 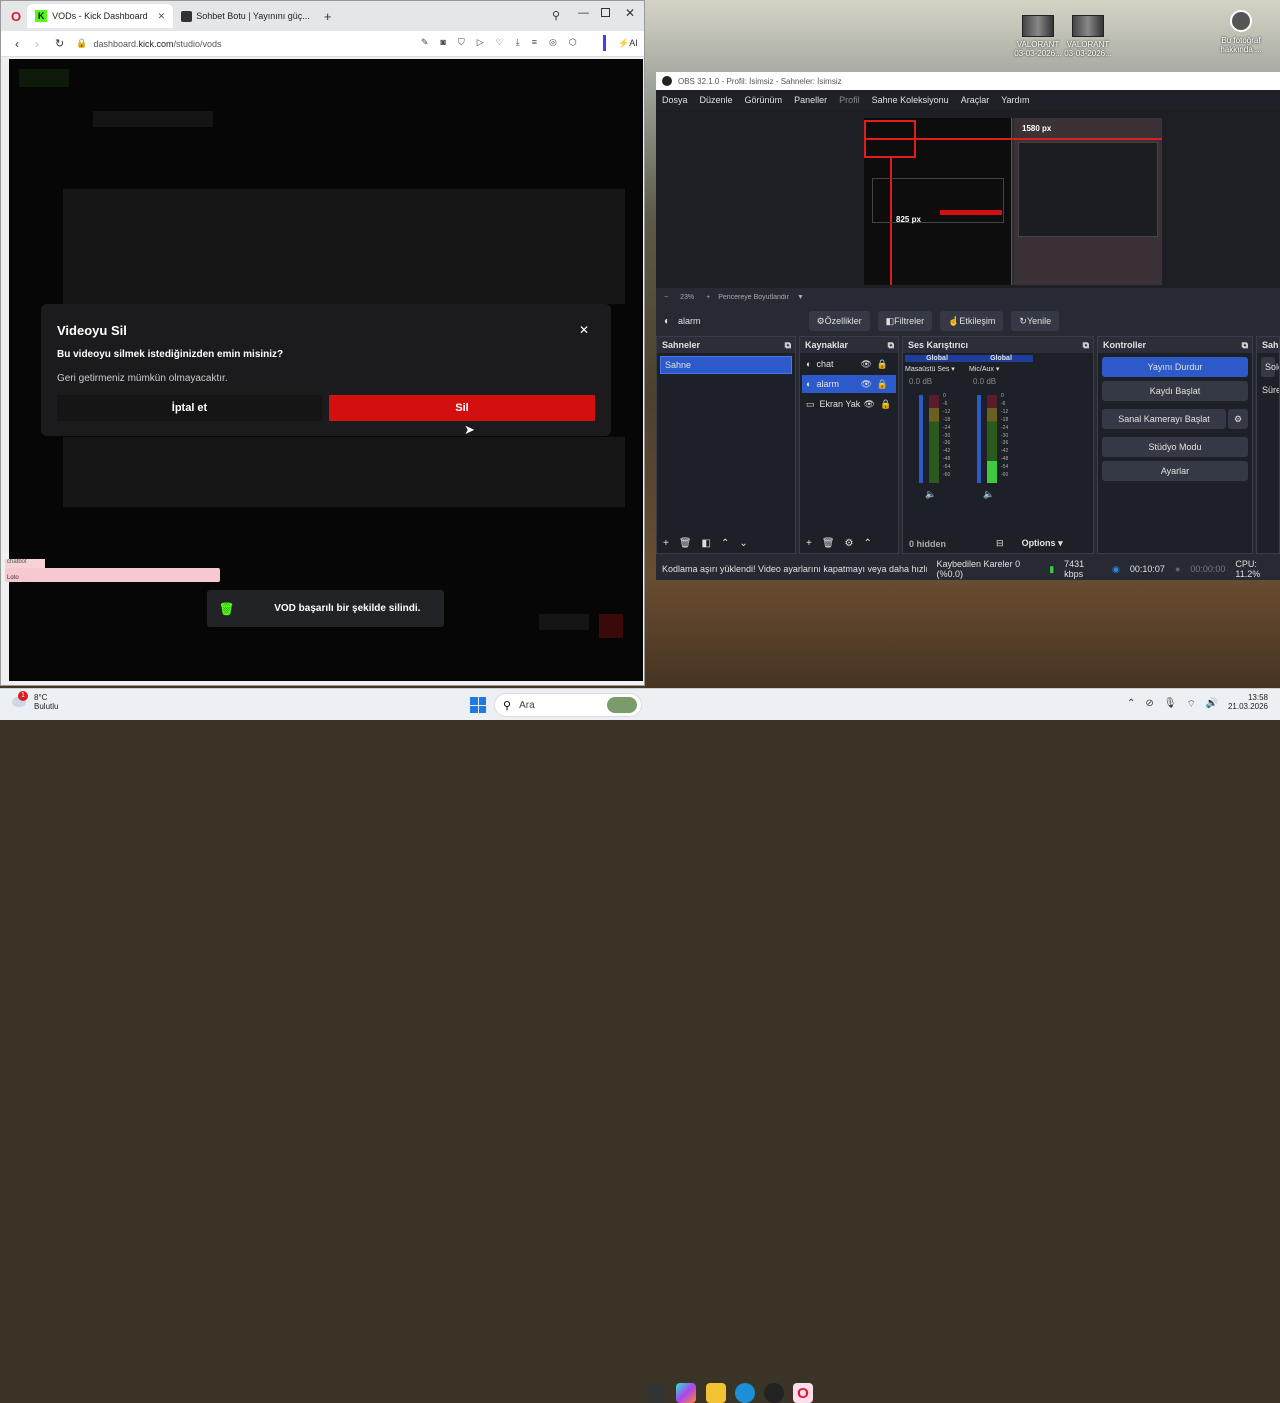 What do you see at coordinates (1149, 704) in the screenshot?
I see `network-off-icon: ⊘` at bounding box center [1149, 704].